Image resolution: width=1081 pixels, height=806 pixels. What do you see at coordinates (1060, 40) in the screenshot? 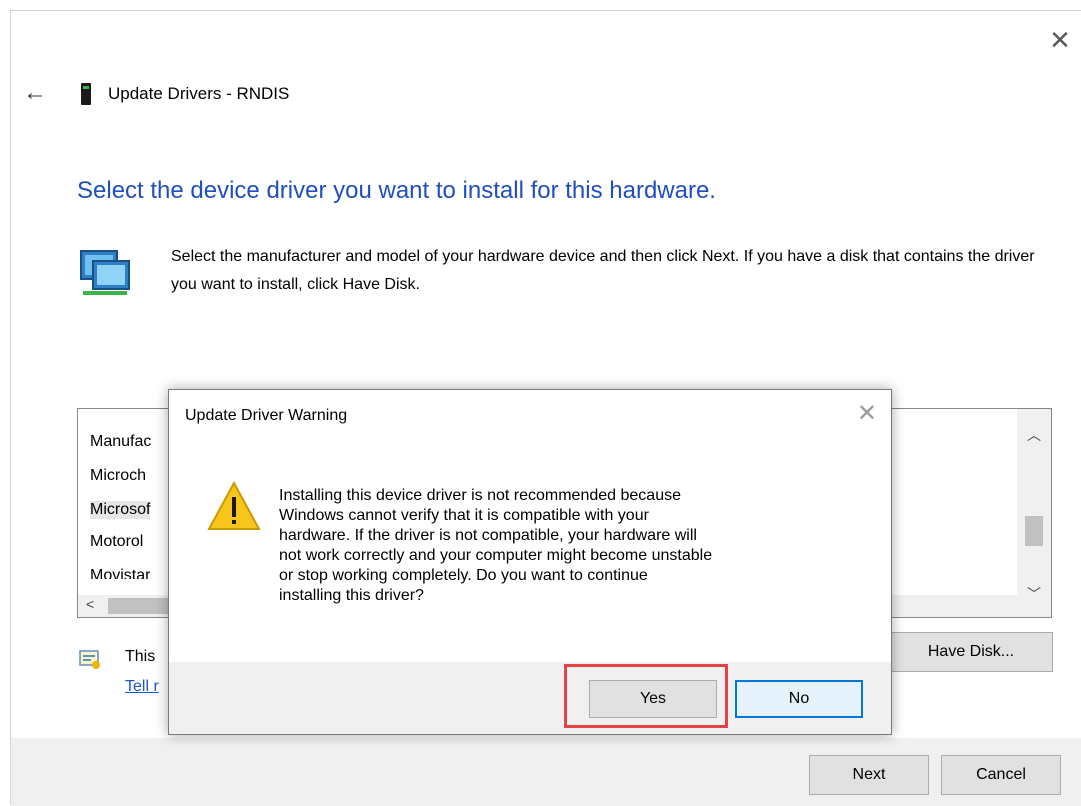
I see `close-icon: ✕` at bounding box center [1060, 40].